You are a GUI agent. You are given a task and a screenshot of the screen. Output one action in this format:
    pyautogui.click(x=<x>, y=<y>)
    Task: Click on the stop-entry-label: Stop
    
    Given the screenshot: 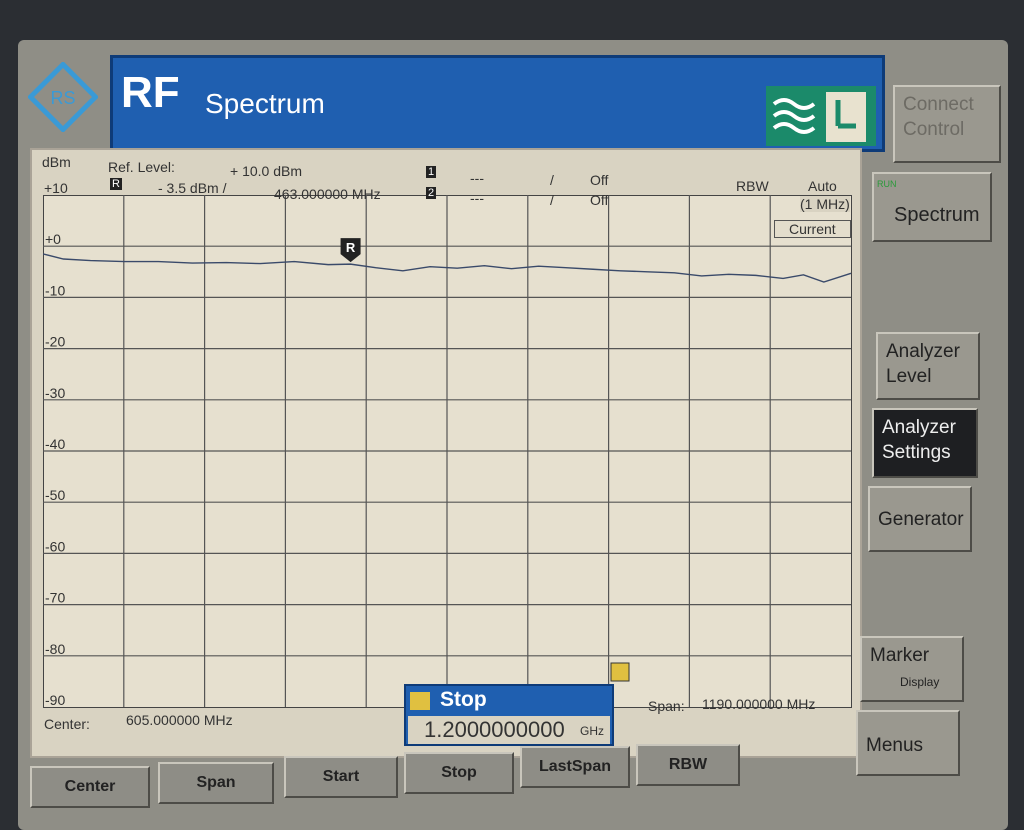 What is the action you would take?
    pyautogui.click(x=463, y=699)
    